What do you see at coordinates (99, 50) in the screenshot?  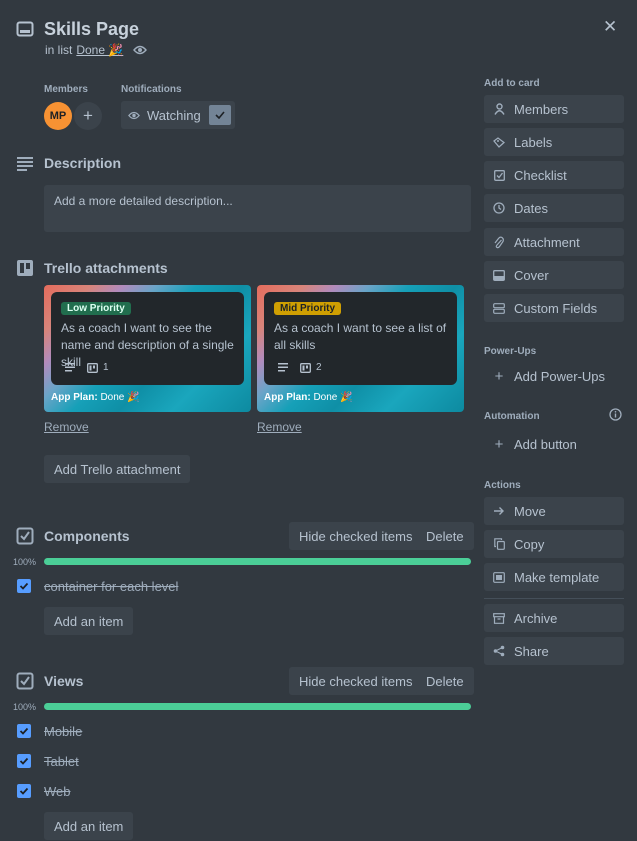 I see `list-link: Done 🎉` at bounding box center [99, 50].